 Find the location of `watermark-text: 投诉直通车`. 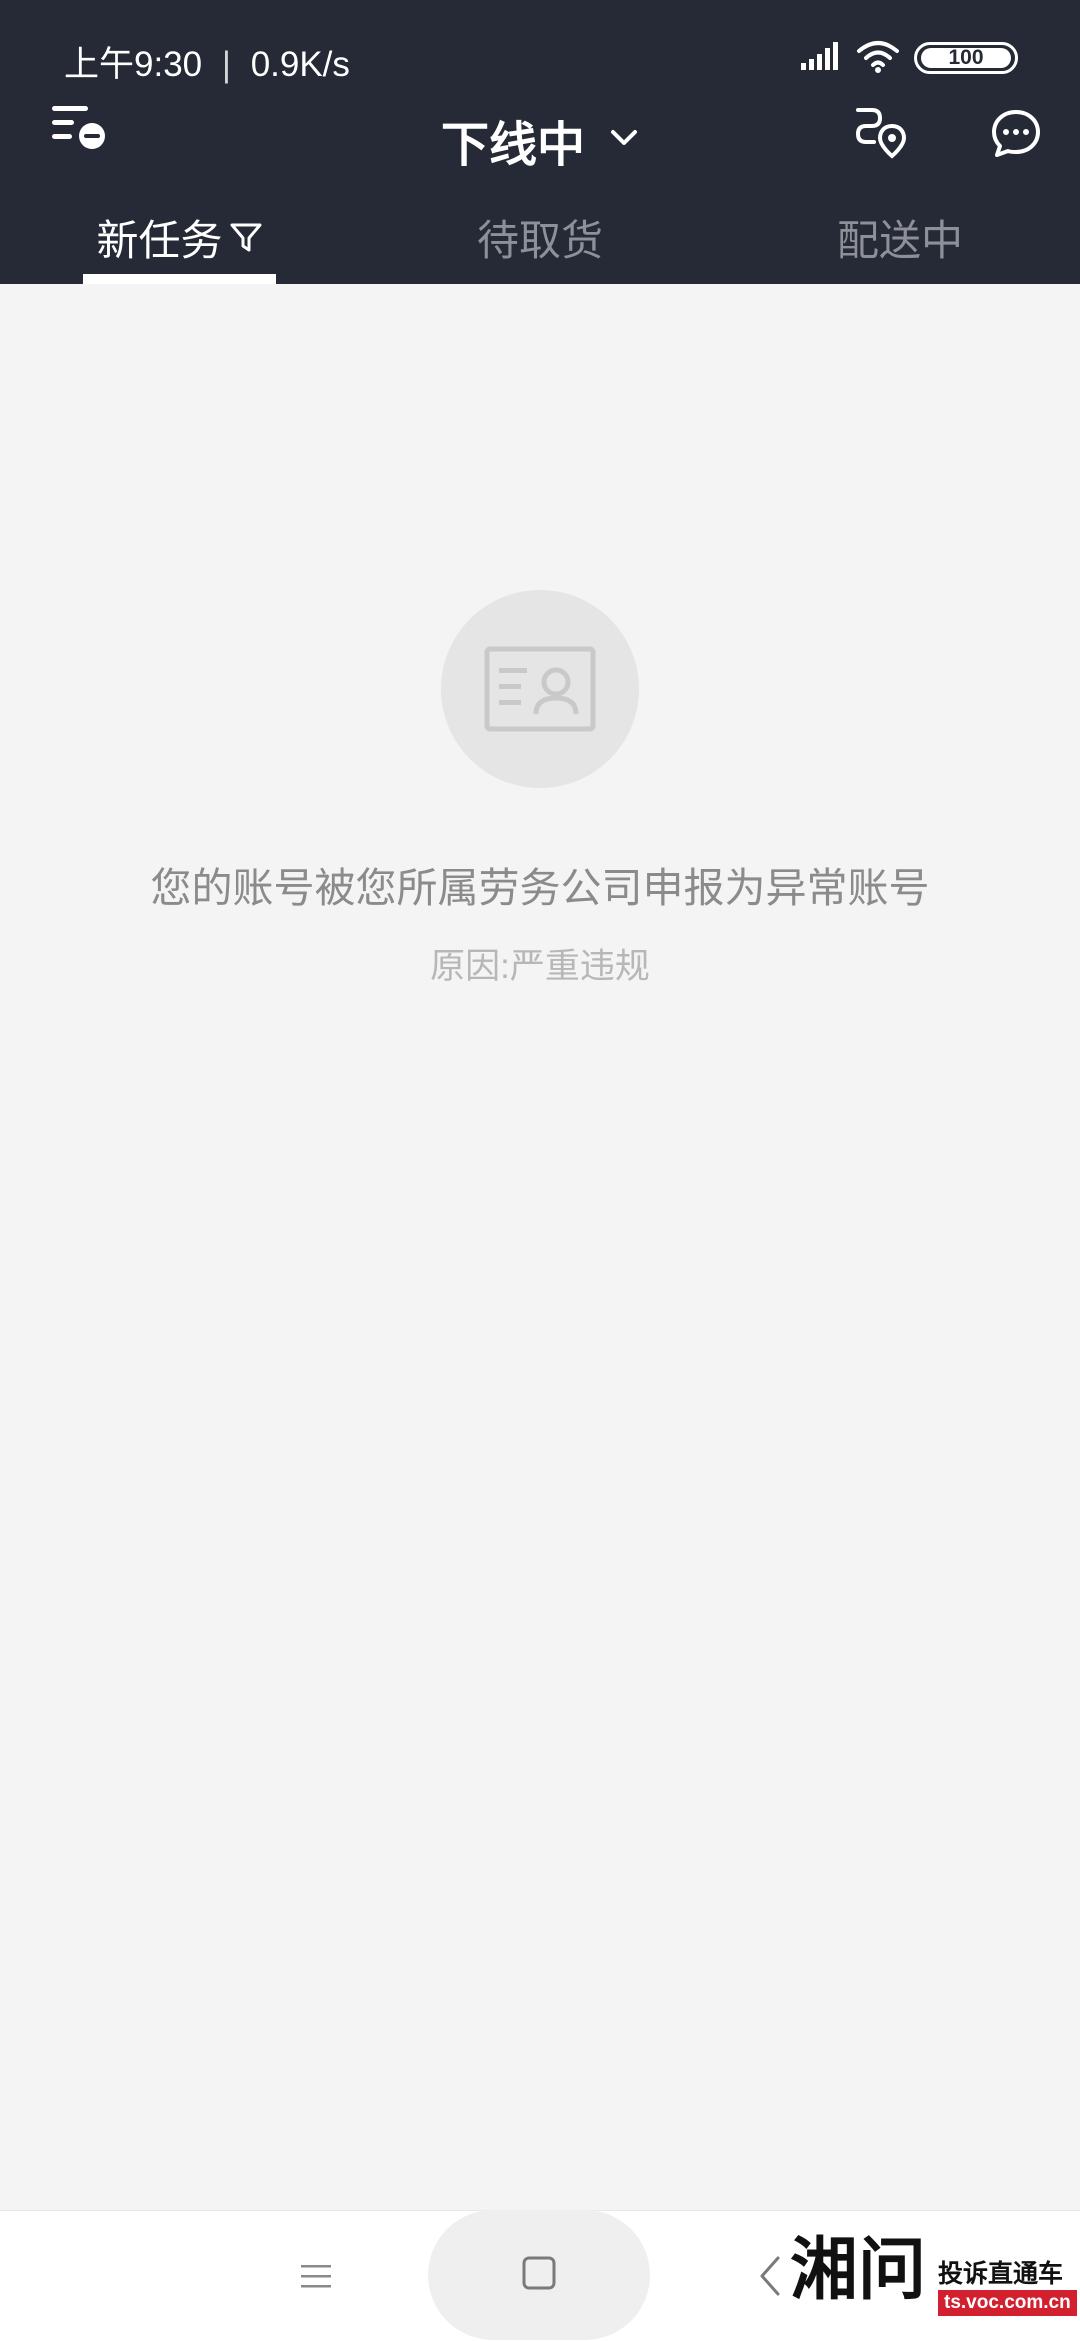

watermark-text: 投诉直通车 is located at coordinates (1001, 2274).